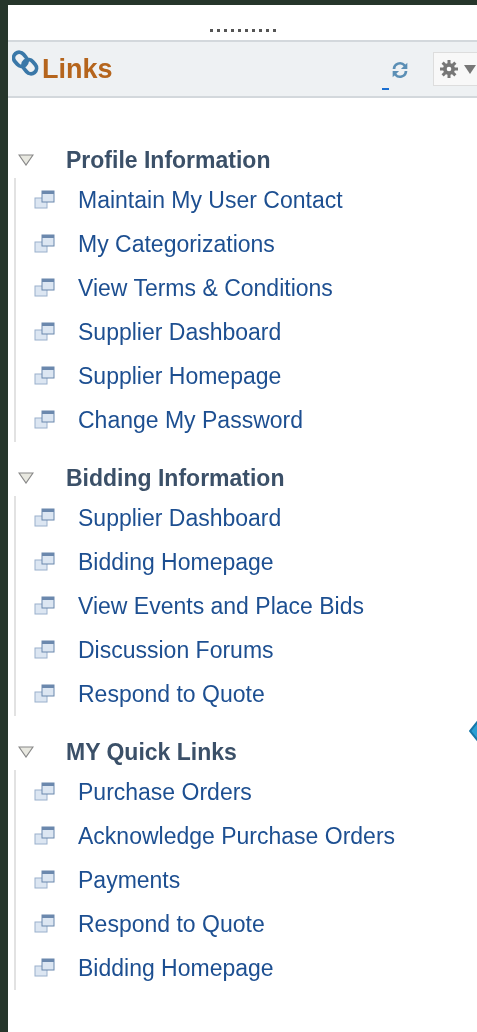 This screenshot has width=477, height=1032. What do you see at coordinates (205, 288) in the screenshot?
I see `link: View Terms & Conditions` at bounding box center [205, 288].